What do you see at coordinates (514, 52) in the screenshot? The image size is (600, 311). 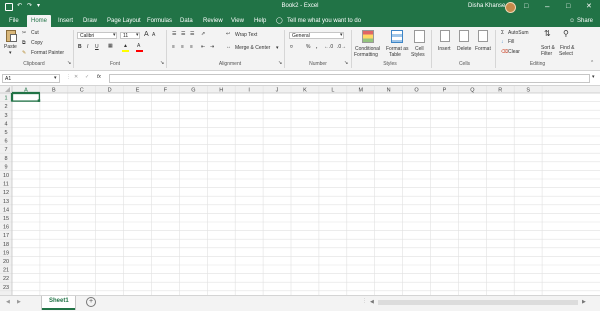 I see `clear-button: Clear` at bounding box center [514, 52].